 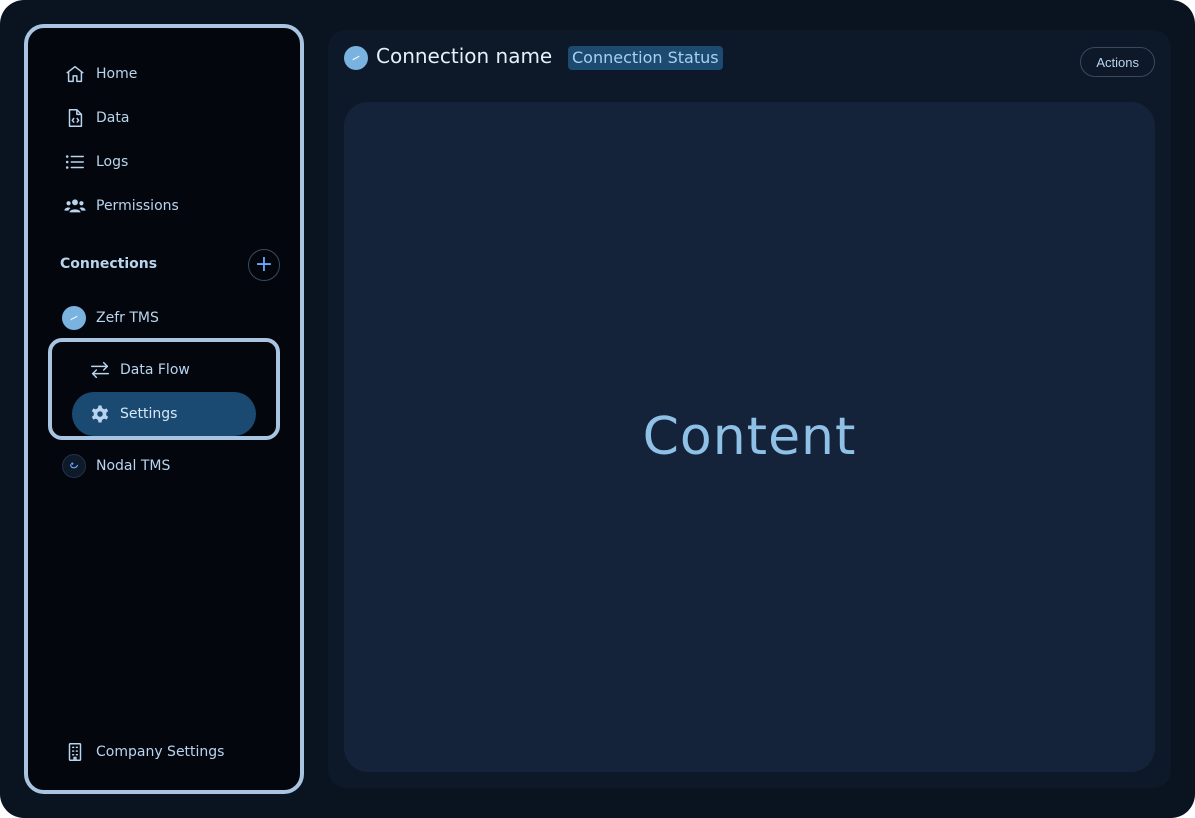 I want to click on connection-label: Nodal TMS, so click(x=133, y=466).